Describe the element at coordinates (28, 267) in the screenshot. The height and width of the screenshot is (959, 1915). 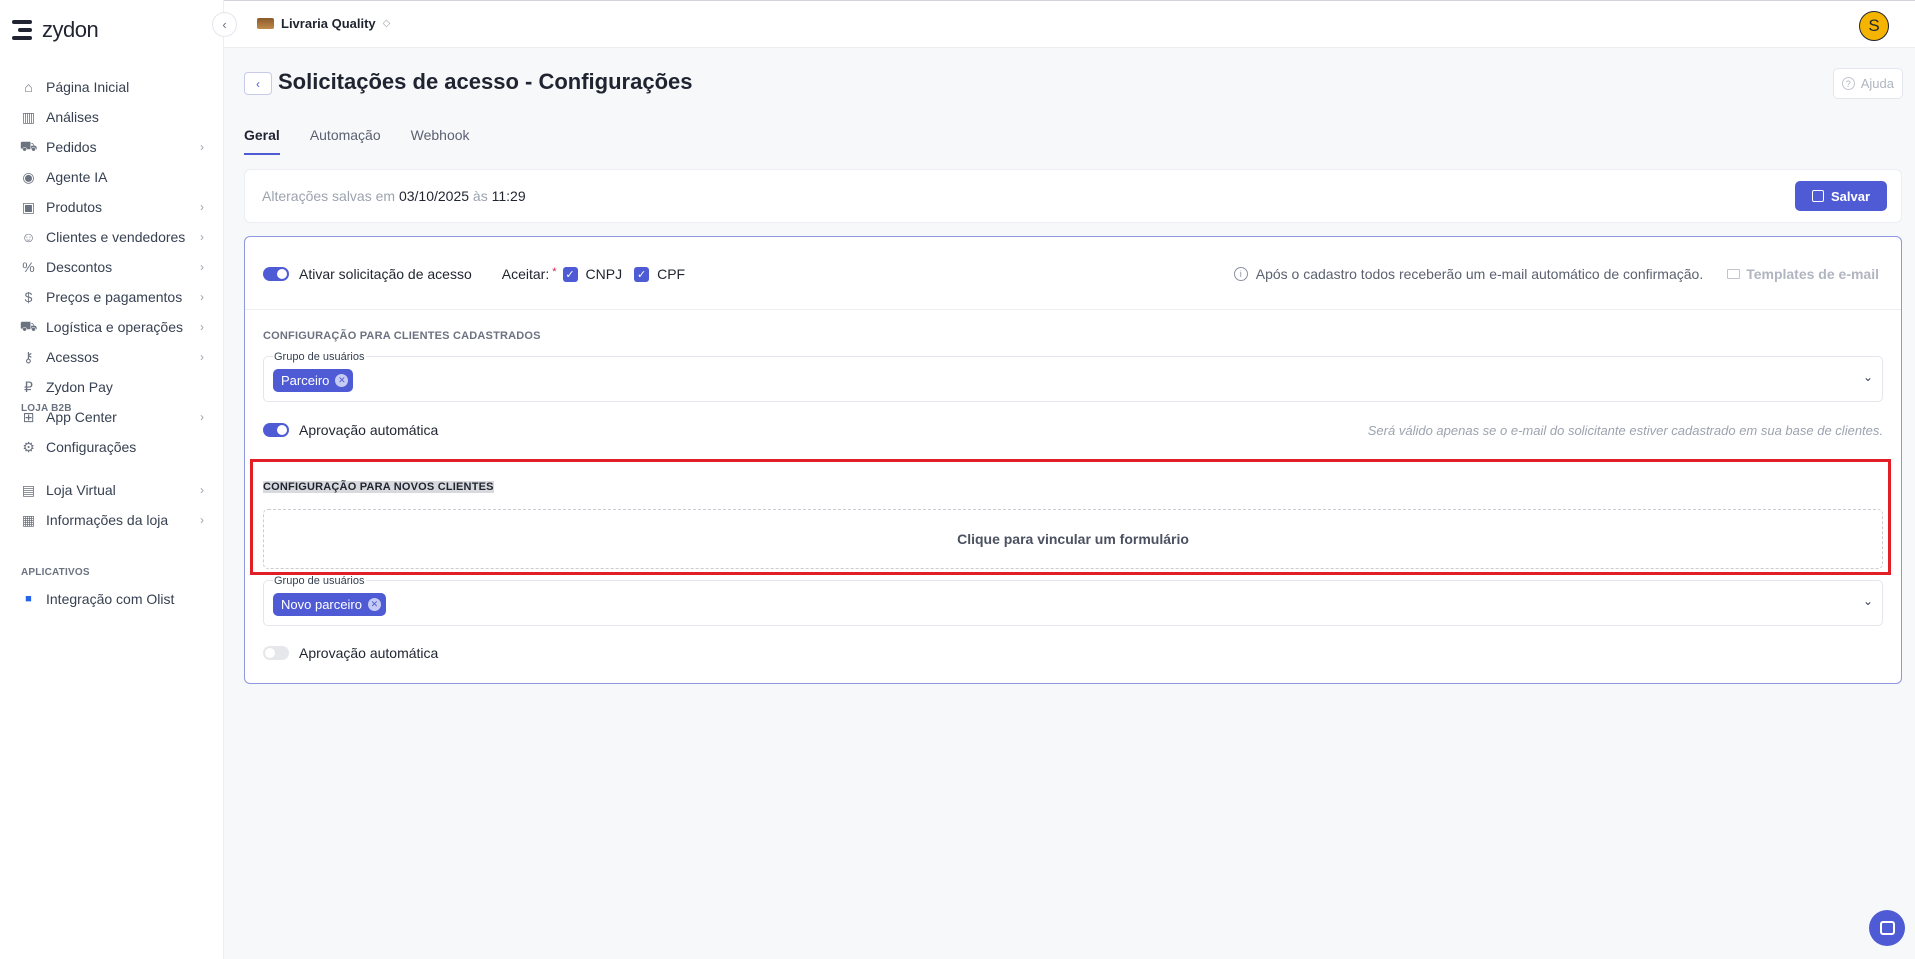
I see `discount-icon: %` at that location.